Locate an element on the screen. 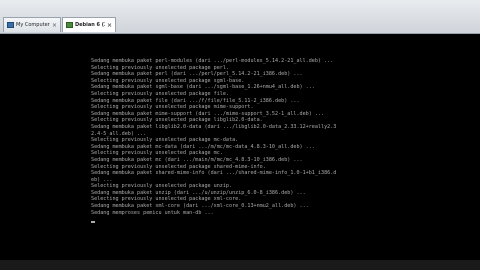 The image size is (480, 270). text-cursor is located at coordinates (93, 222).